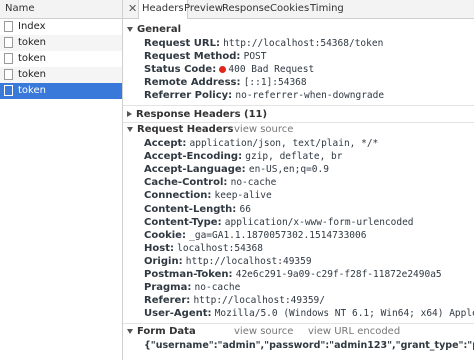  I want to click on request-header-key: Cookie:, so click(165, 235).